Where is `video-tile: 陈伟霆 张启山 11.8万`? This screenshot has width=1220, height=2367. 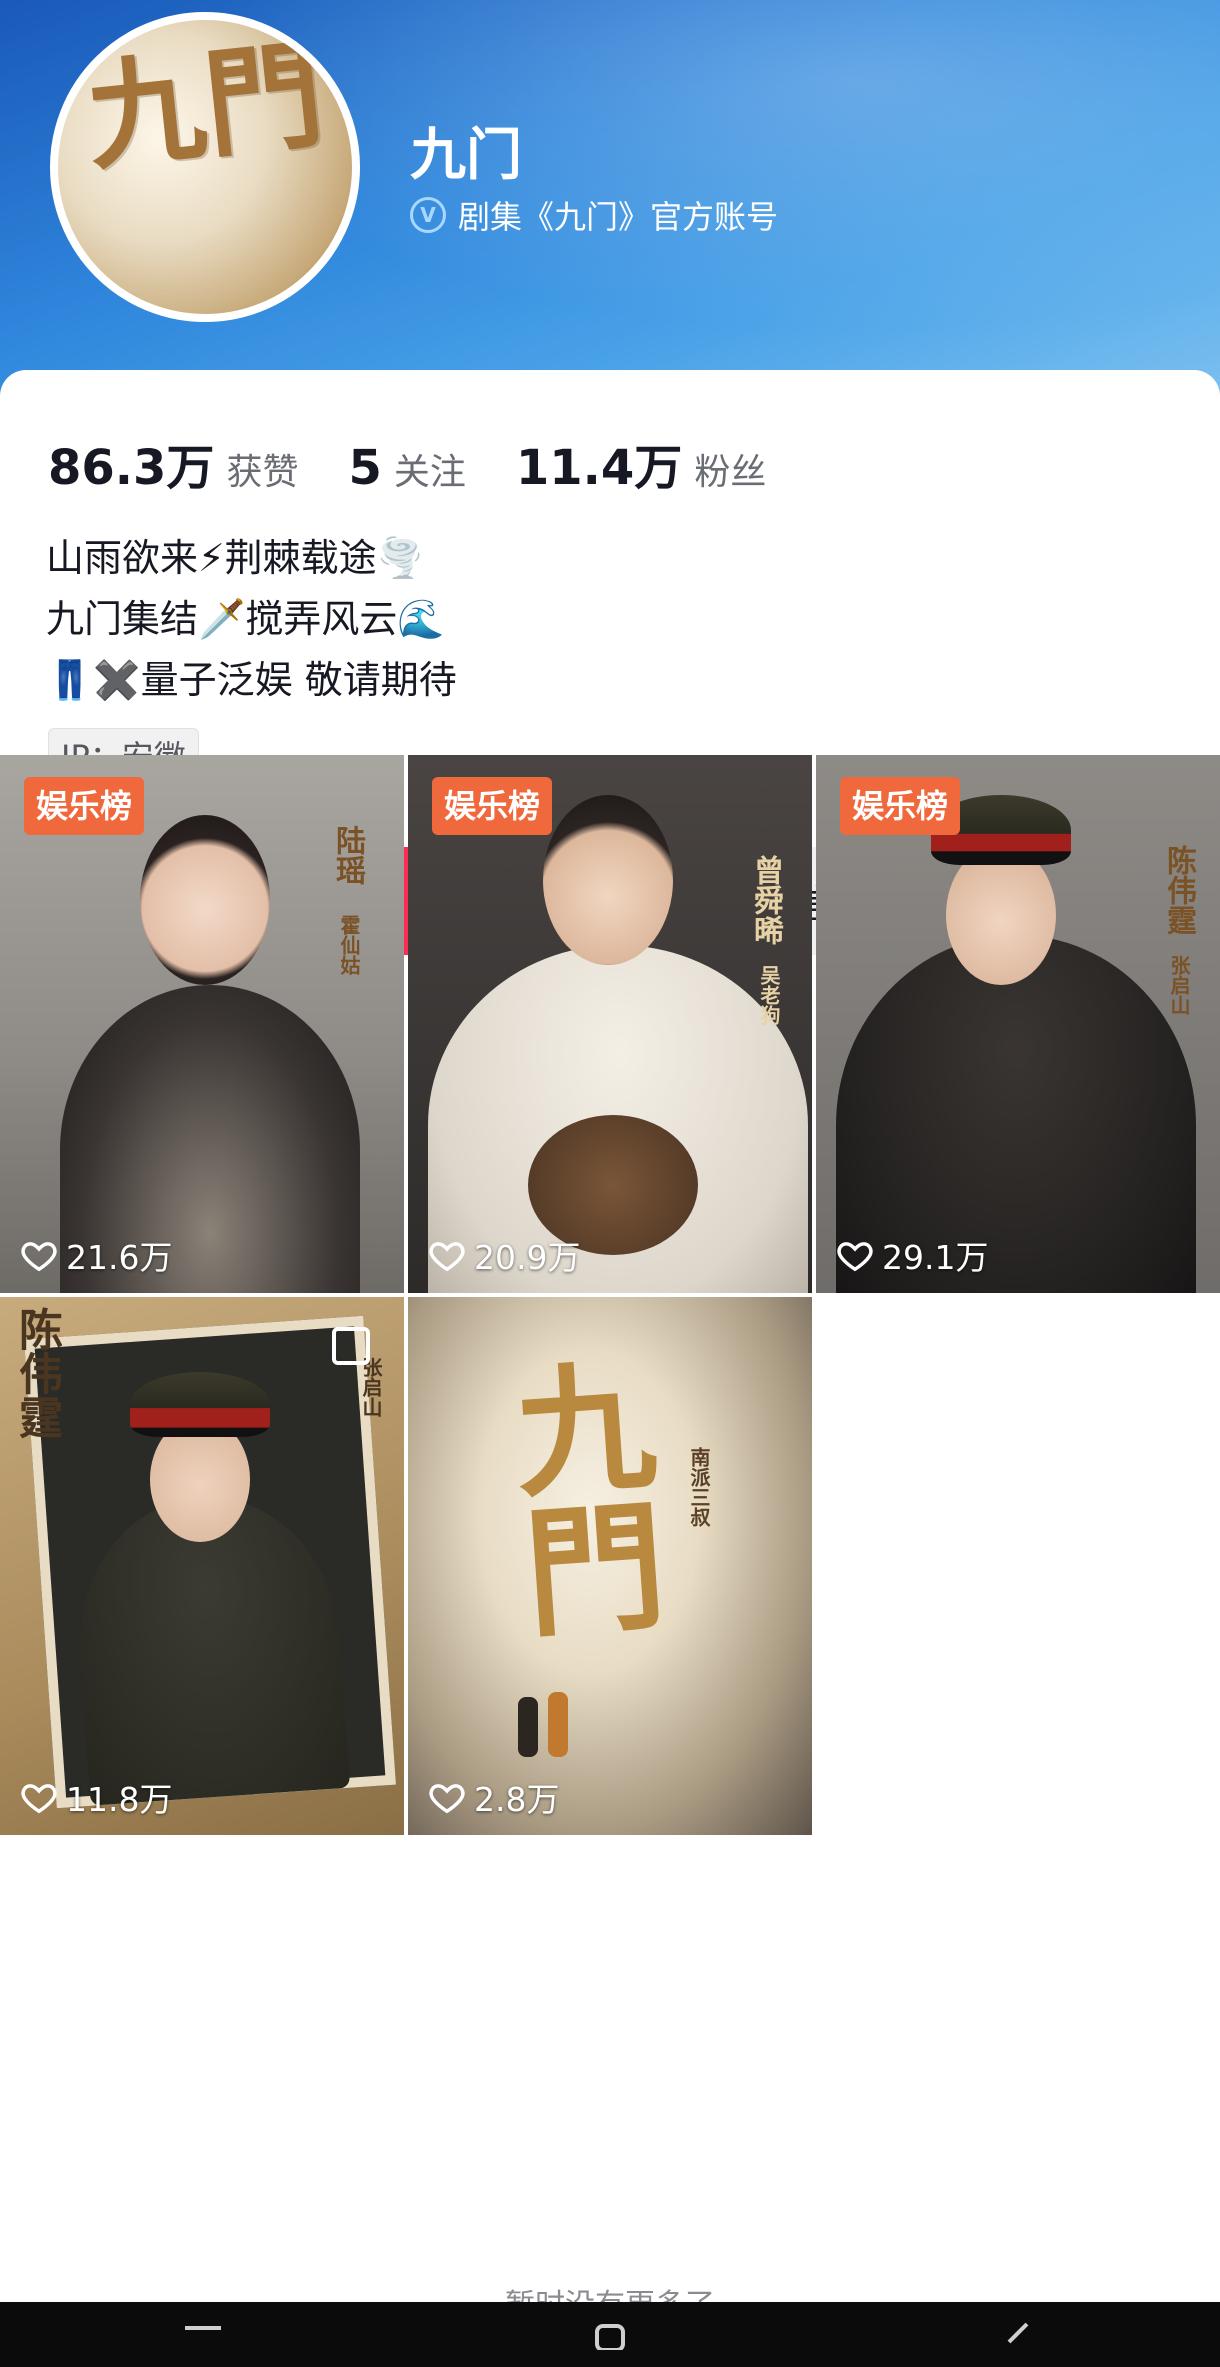
video-tile: 陈伟霆 张启山 11.8万 is located at coordinates (202, 1566).